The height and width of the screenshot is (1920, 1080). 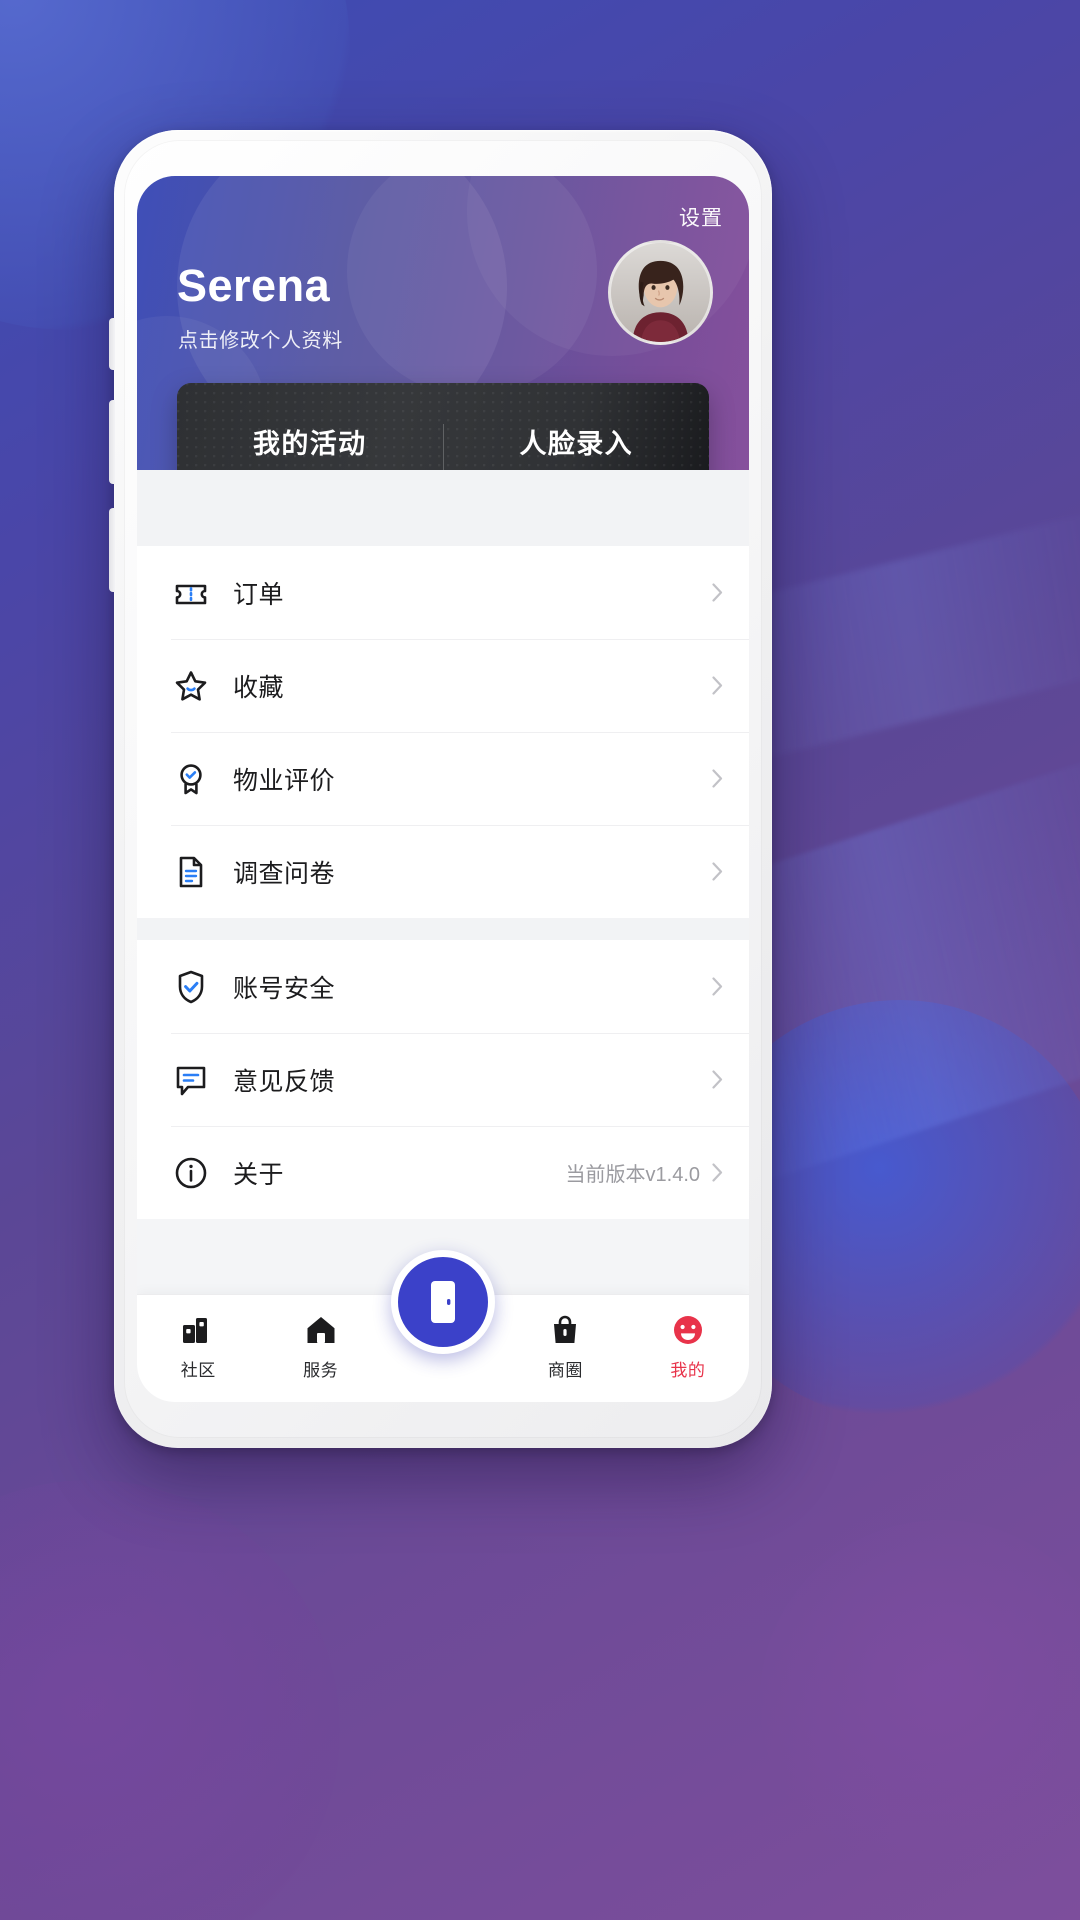 I want to click on menu-item-about: 关于 当前版本v1.4.0, so click(x=443, y=1172).